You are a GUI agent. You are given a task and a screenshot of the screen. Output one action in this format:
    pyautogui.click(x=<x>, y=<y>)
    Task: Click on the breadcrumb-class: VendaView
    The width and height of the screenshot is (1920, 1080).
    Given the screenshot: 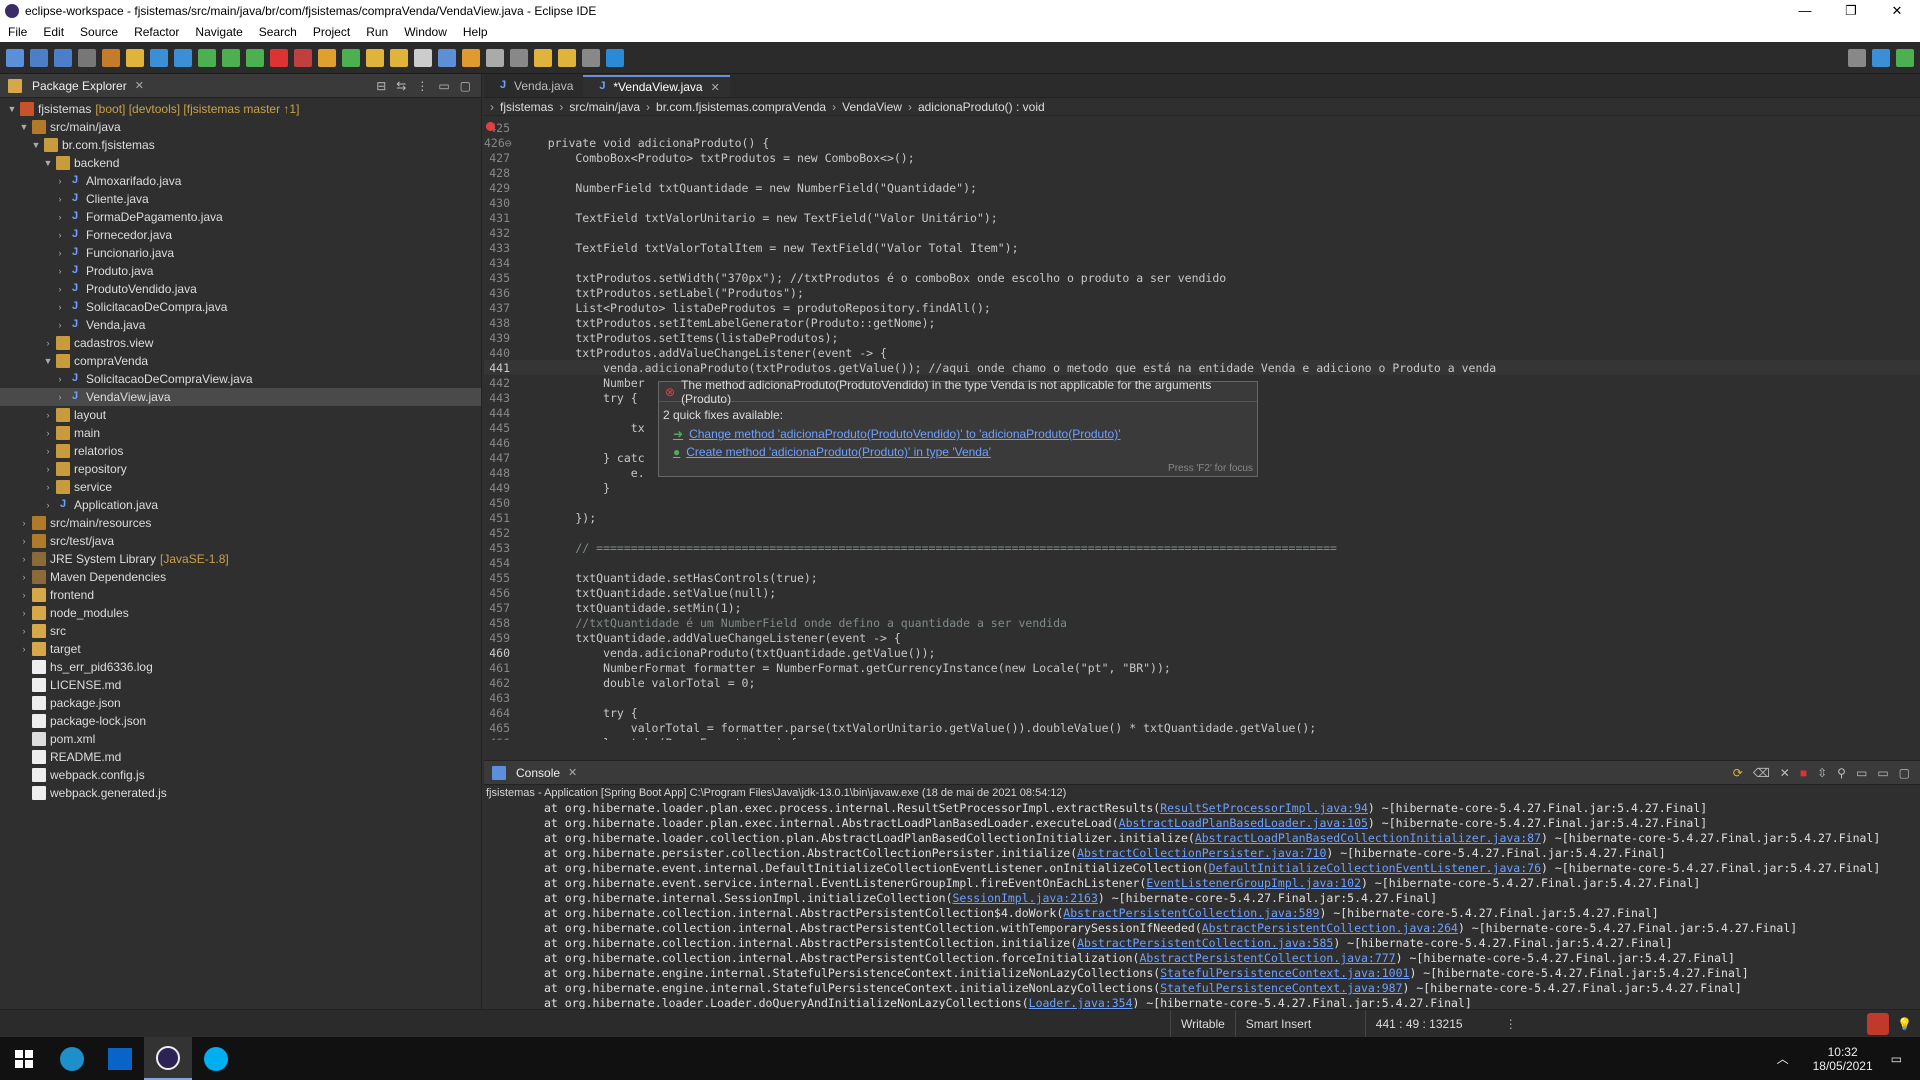 What is the action you would take?
    pyautogui.click(x=872, y=107)
    